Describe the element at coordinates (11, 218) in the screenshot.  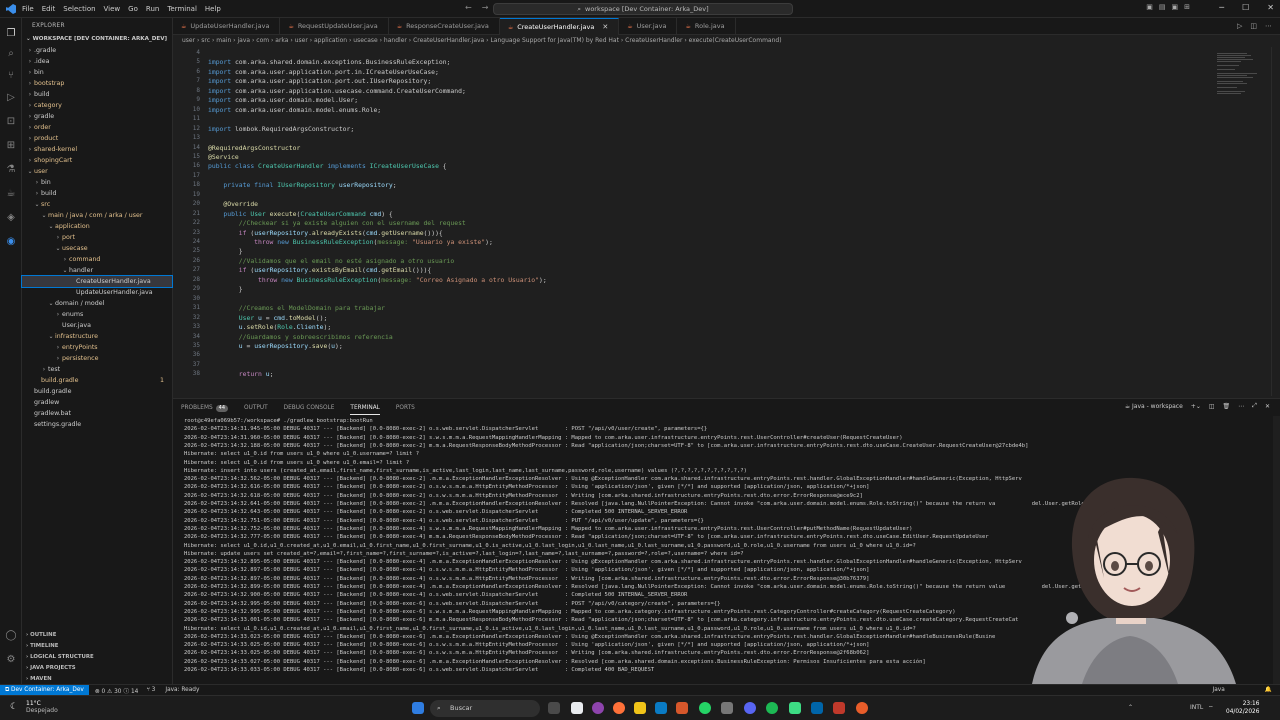
I see `docker-icon: ◈` at that location.